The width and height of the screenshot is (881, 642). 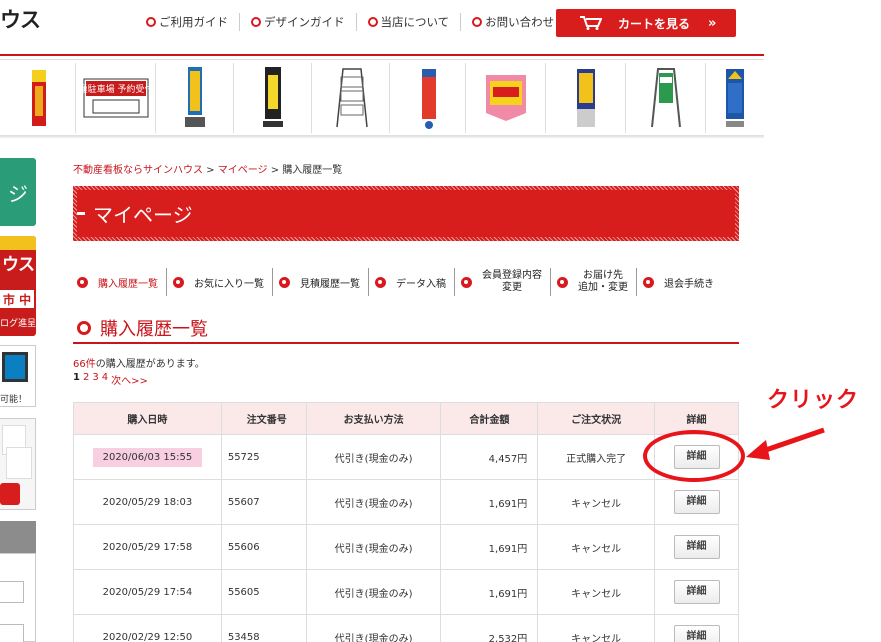 I want to click on product-lit-sign, so click(x=273, y=98).